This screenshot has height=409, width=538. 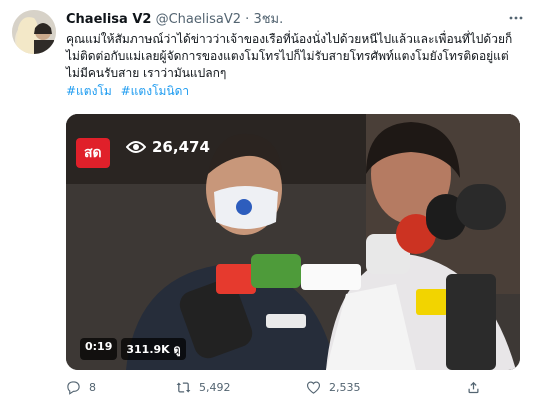 What do you see at coordinates (108, 19) in the screenshot?
I see `display-name: Chaelisa V2` at bounding box center [108, 19].